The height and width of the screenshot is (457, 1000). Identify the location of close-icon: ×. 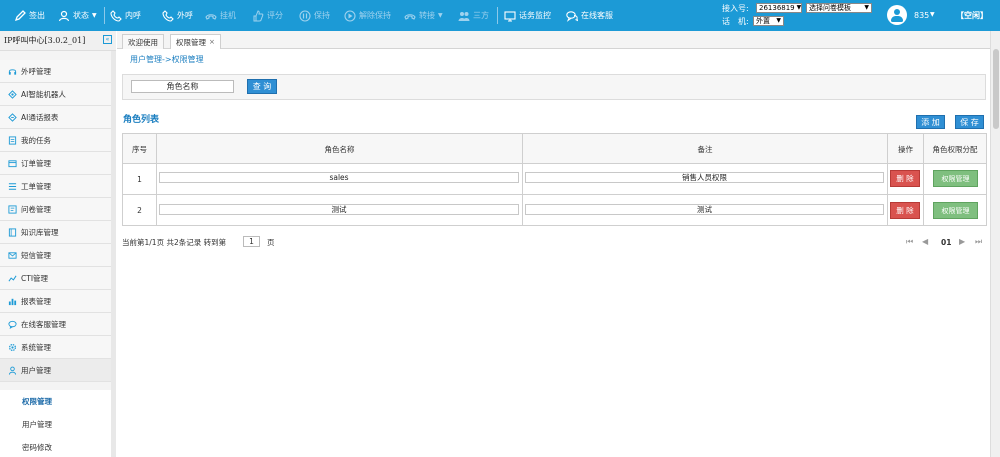
(212, 42).